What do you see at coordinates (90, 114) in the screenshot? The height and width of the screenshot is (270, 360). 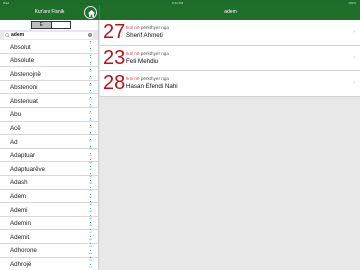 I see `index-label: 21` at bounding box center [90, 114].